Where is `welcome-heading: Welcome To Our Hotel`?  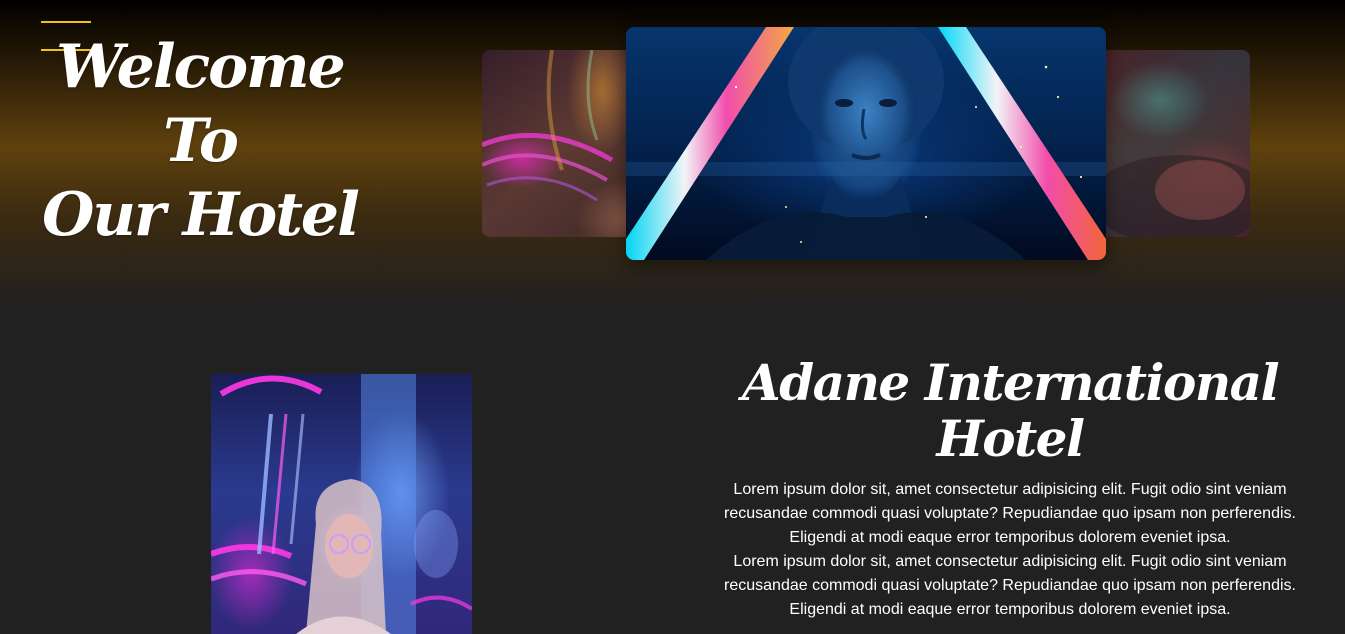
welcome-heading: Welcome To Our Hotel is located at coordinates (200, 141).